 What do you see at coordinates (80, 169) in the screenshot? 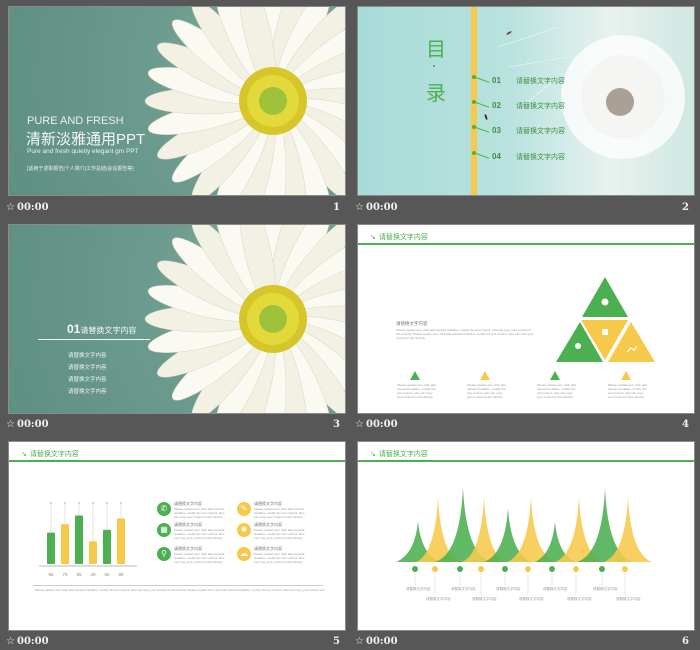
I see `tagline: [适用于述职报告|个人简介|工作总结|会议报告等]` at bounding box center [80, 169].